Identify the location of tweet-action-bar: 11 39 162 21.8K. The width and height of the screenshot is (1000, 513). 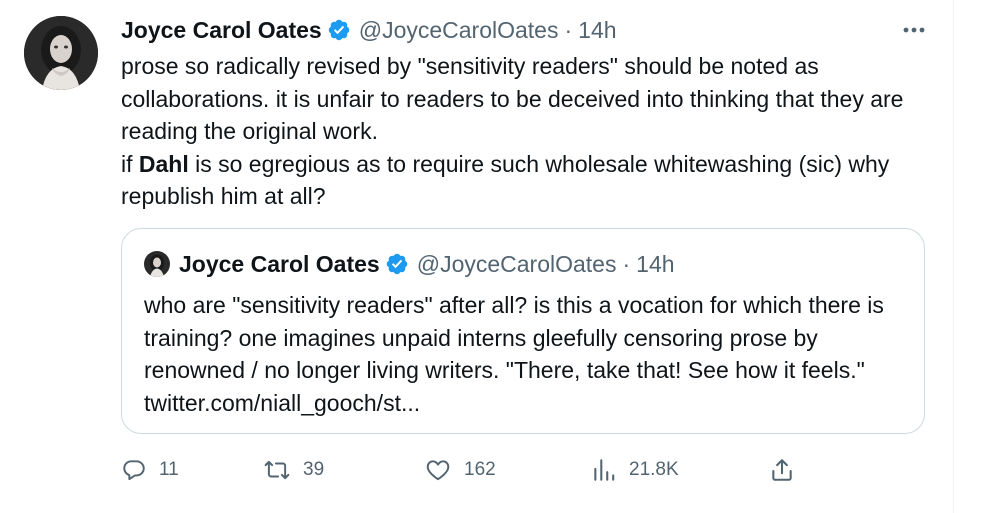
(471, 470).